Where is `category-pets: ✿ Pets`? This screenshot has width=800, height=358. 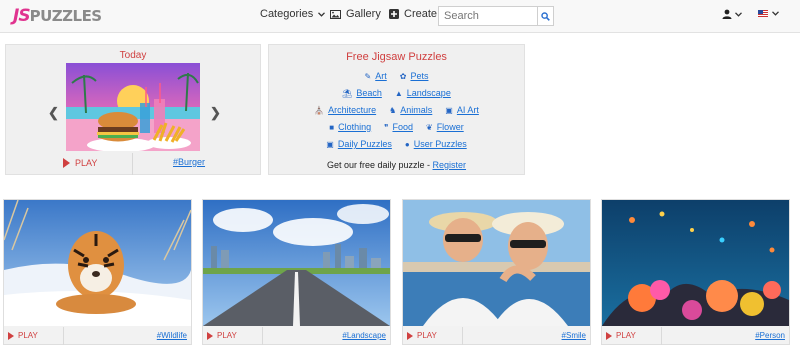 category-pets: ✿ Pets is located at coordinates (414, 76).